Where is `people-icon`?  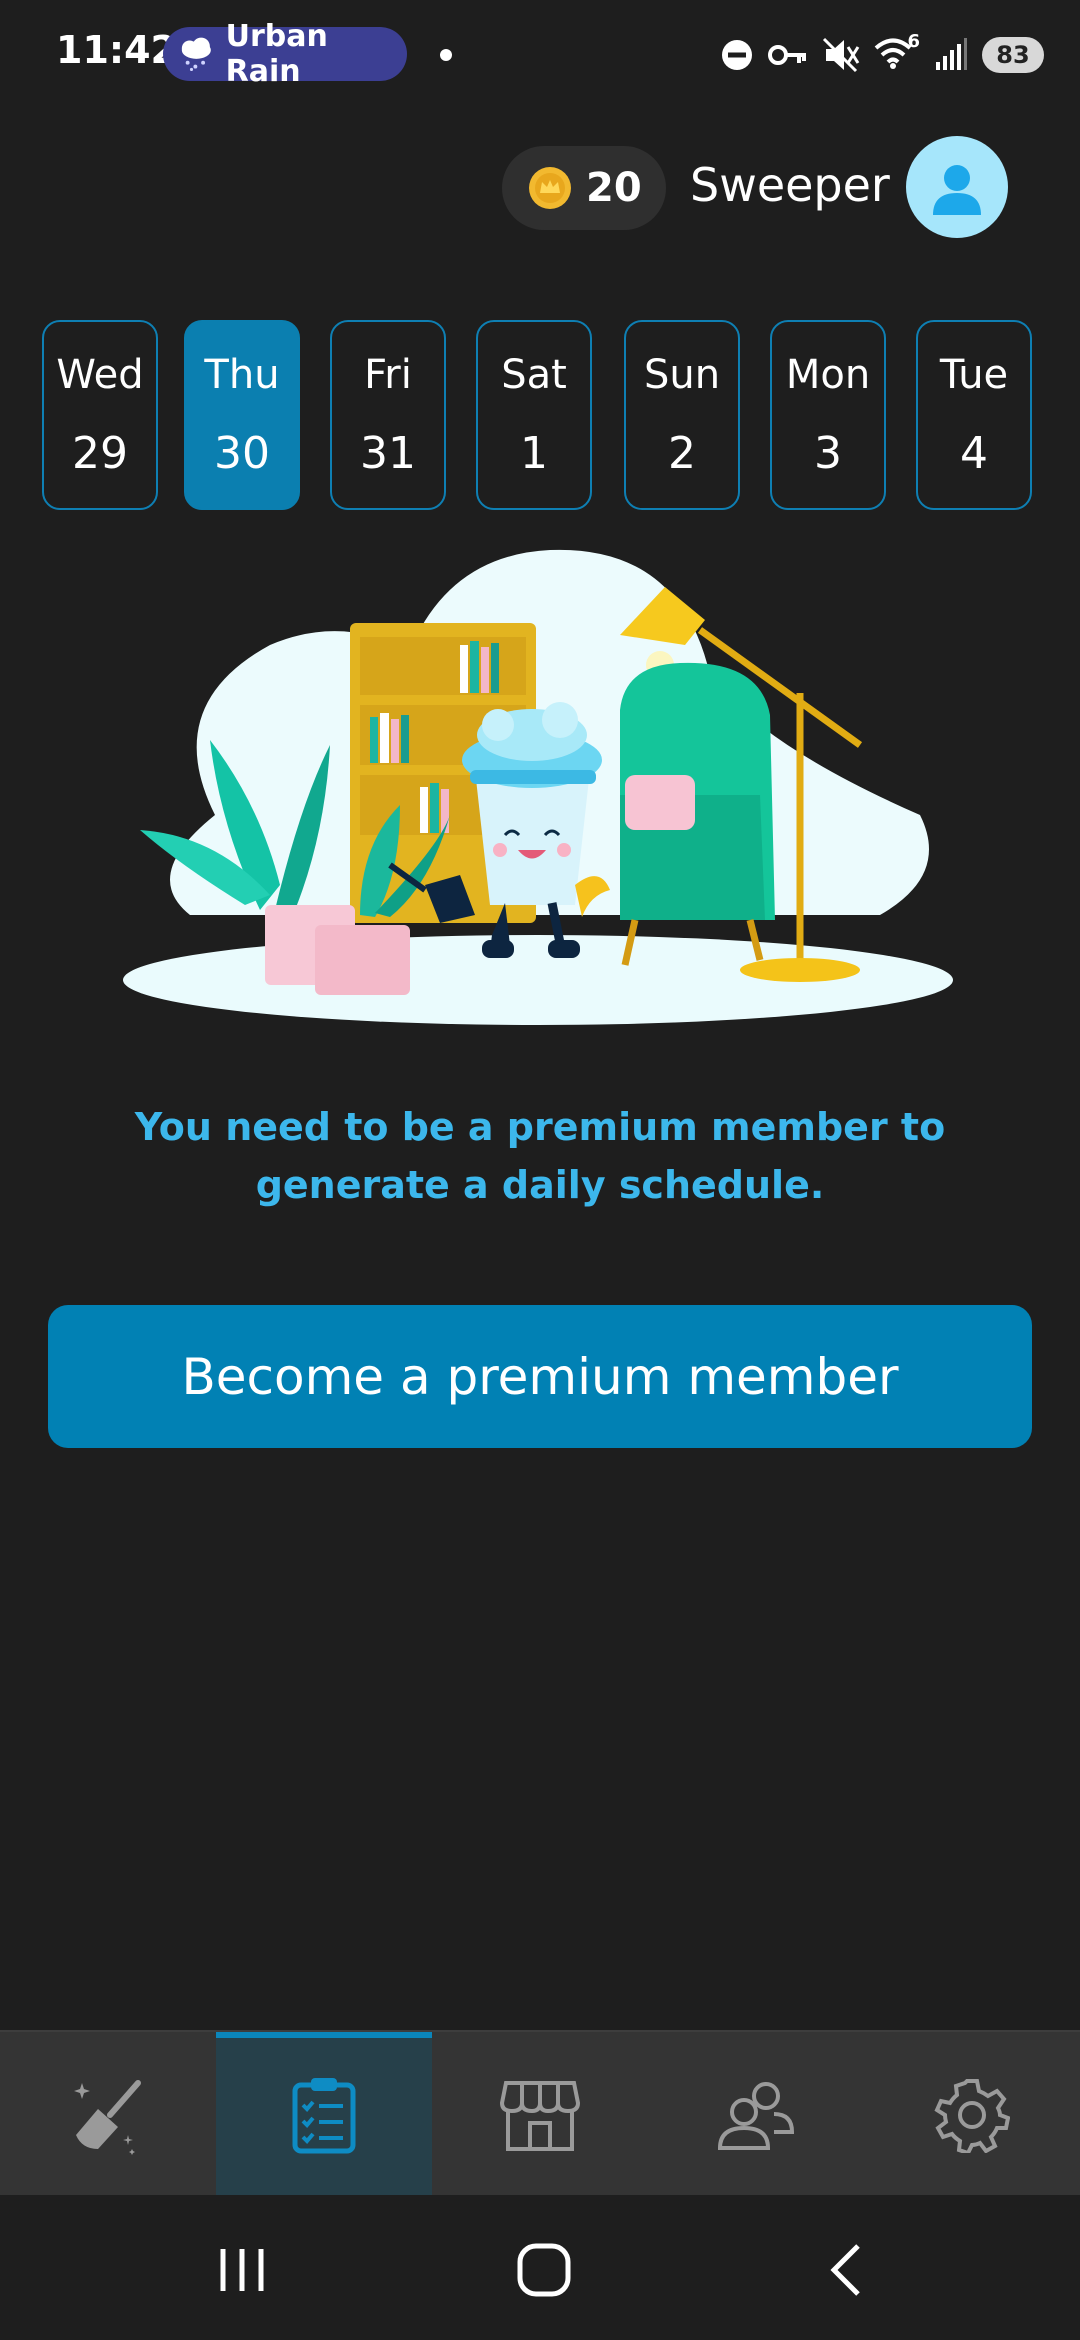
people-icon is located at coordinates (756, 2115).